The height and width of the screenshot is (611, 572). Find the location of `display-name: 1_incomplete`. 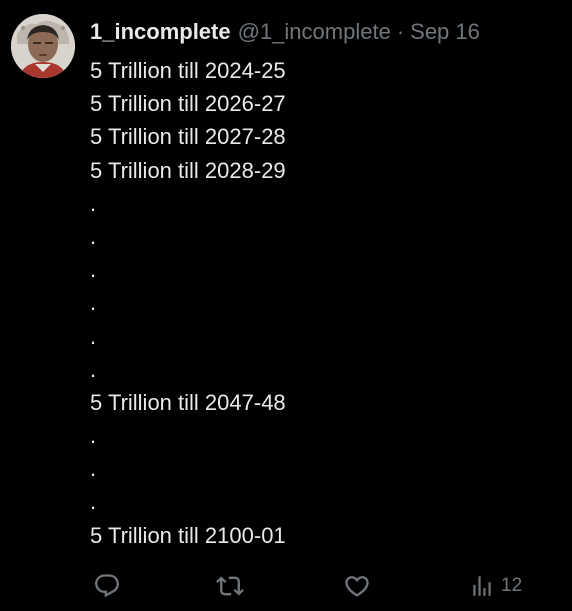

display-name: 1_incomplete is located at coordinates (160, 32).